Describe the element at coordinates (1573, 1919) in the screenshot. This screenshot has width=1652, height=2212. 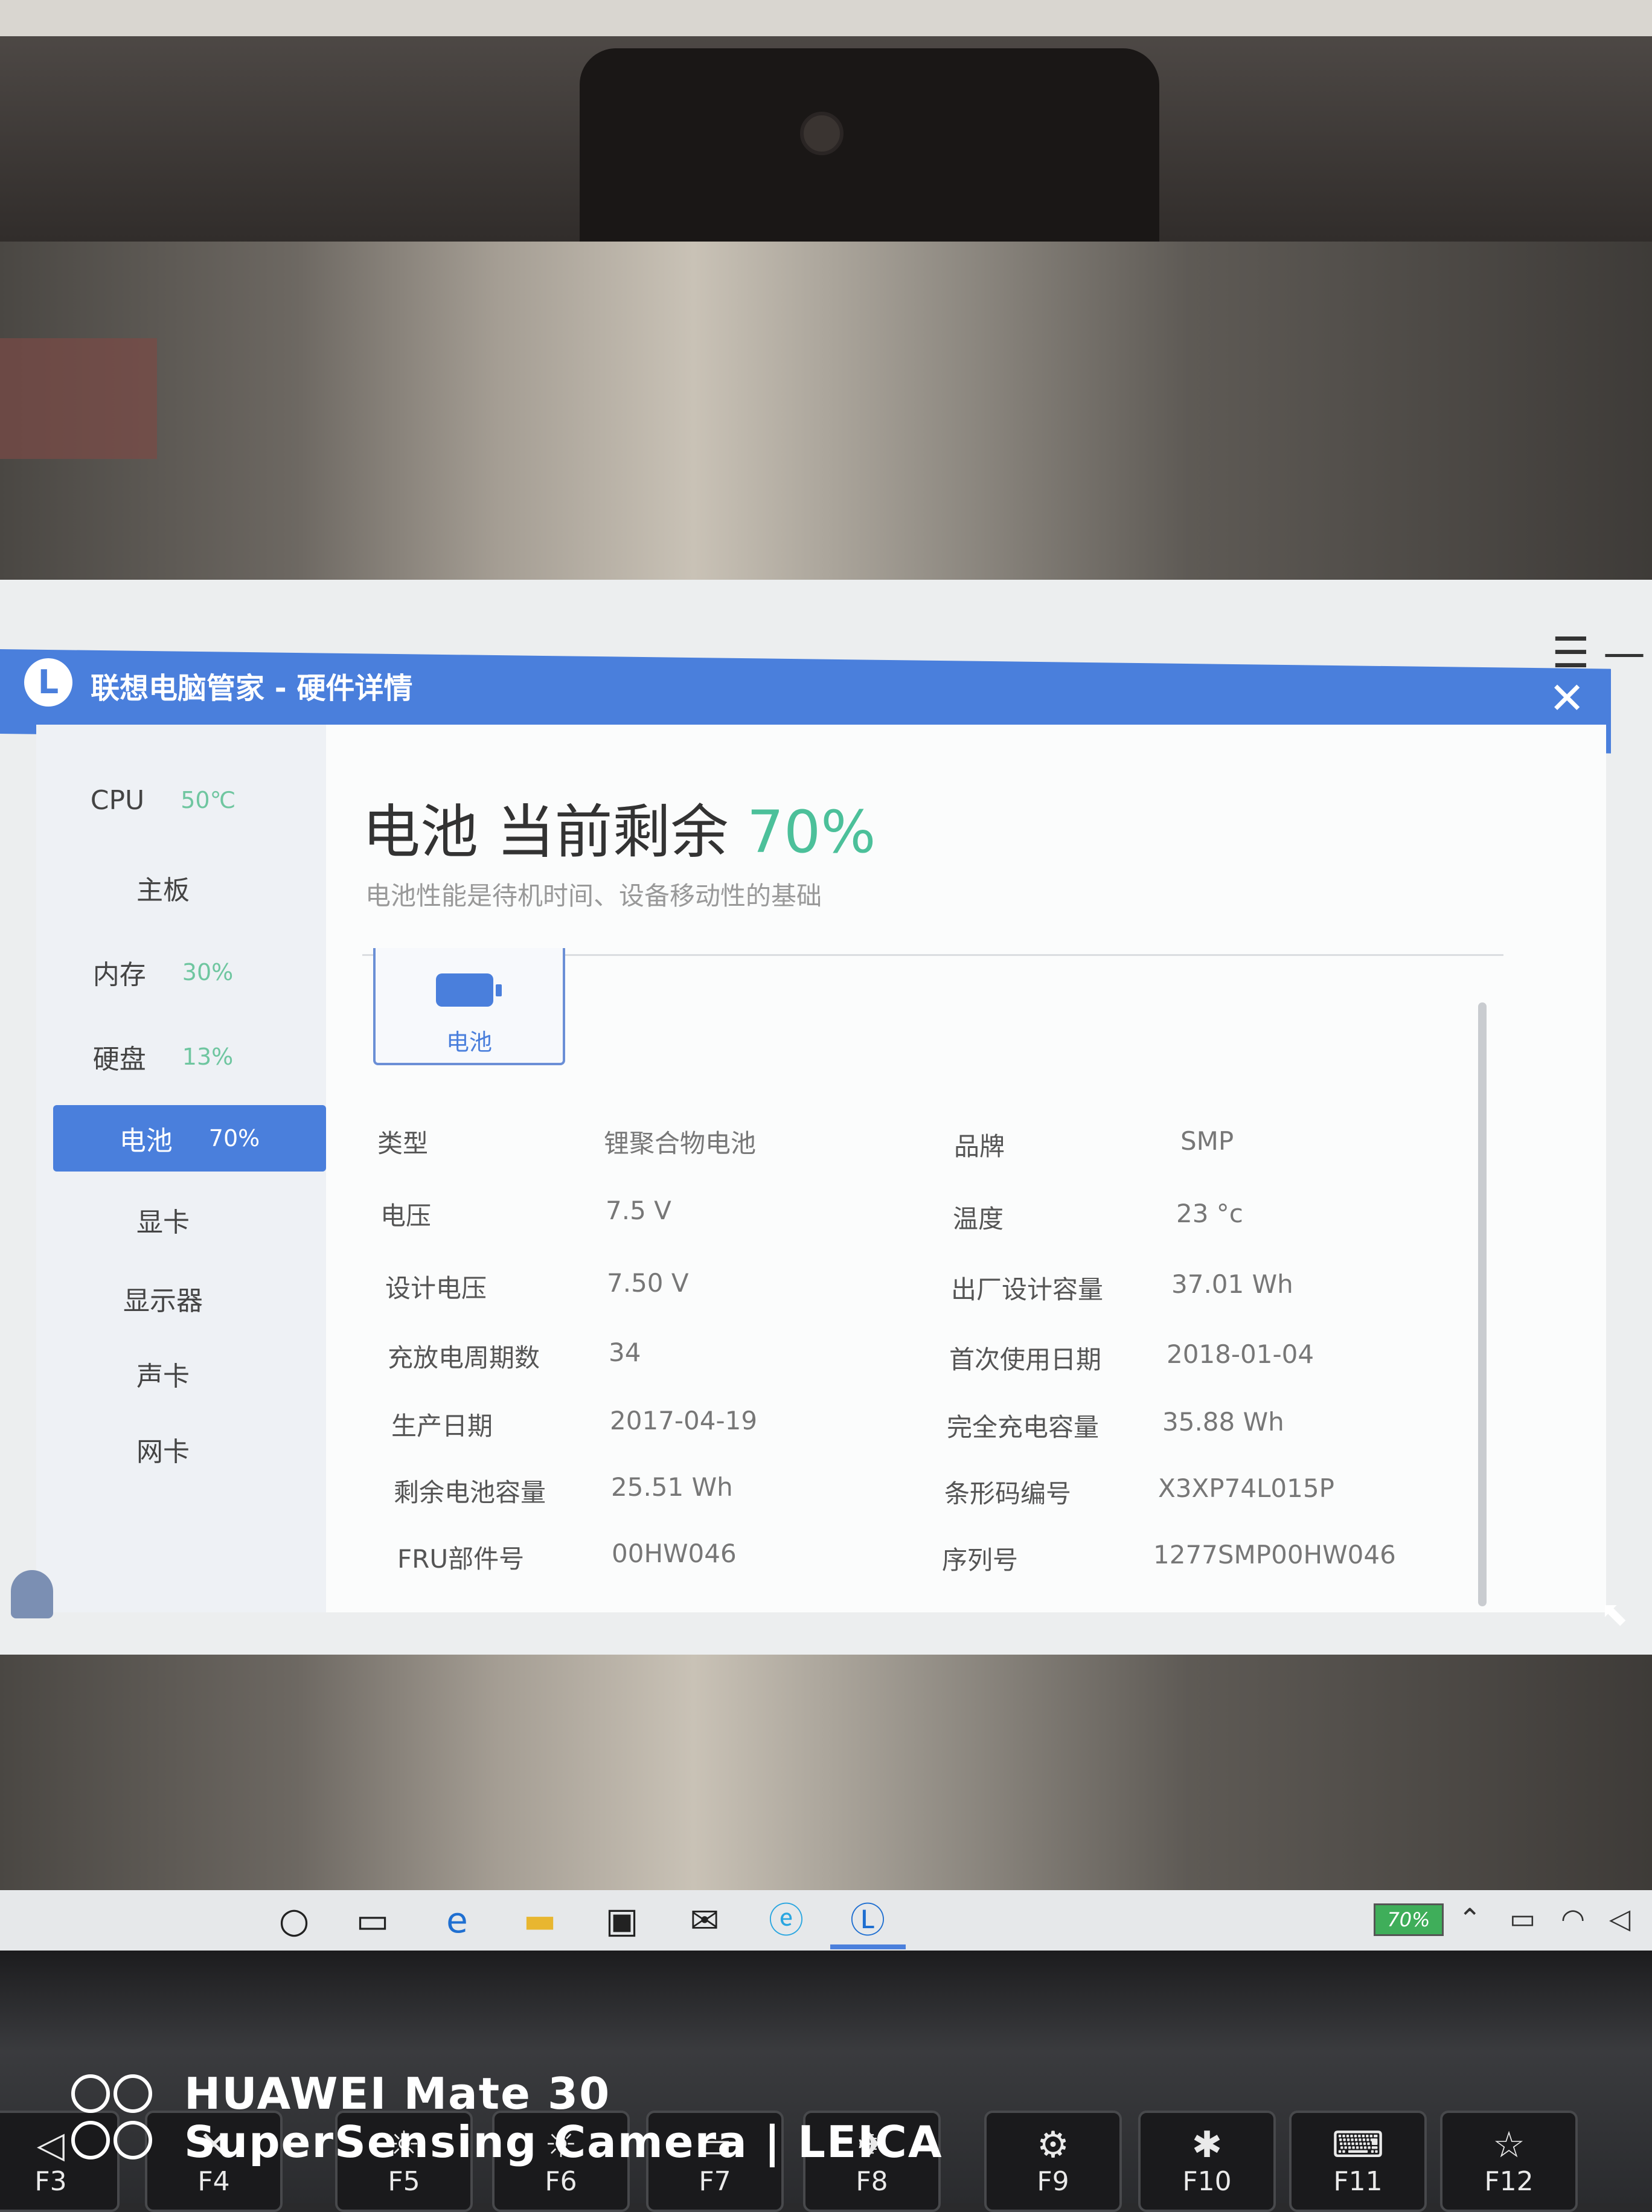
I see `wifi-icon: ◠` at that location.